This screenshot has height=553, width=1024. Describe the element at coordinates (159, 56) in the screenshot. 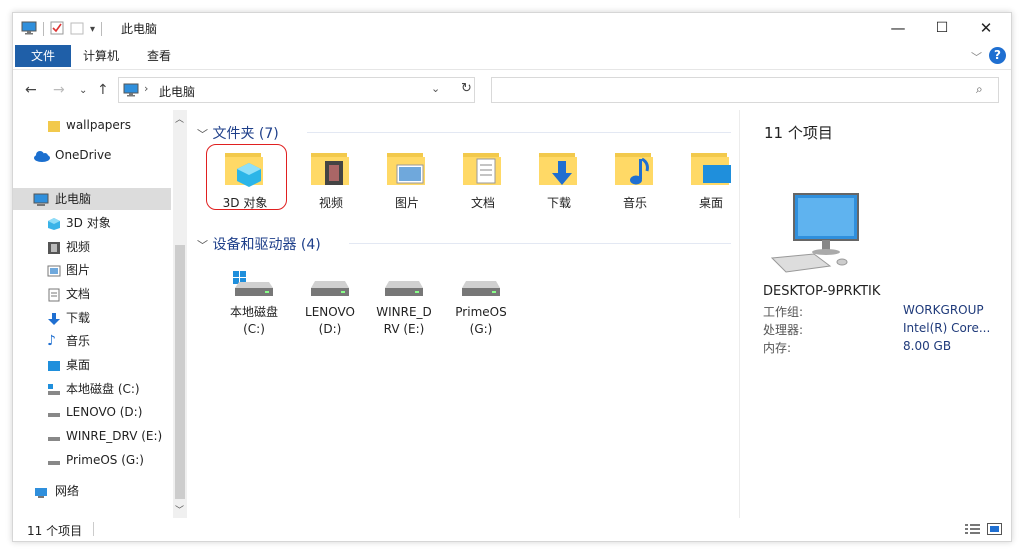

I see `tab-view: 查看` at that location.